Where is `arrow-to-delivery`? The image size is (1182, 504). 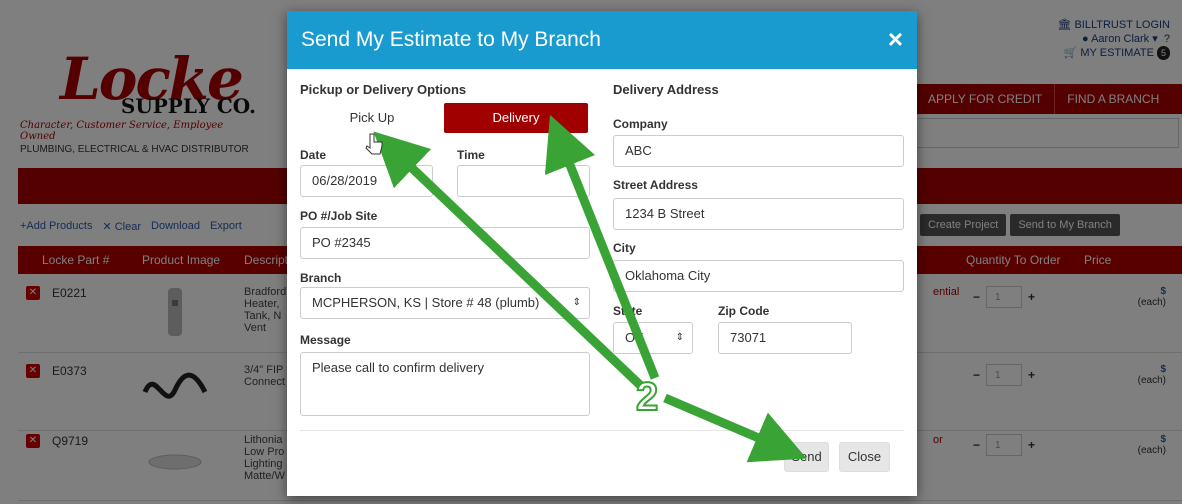 arrow-to-delivery is located at coordinates (602, 247).